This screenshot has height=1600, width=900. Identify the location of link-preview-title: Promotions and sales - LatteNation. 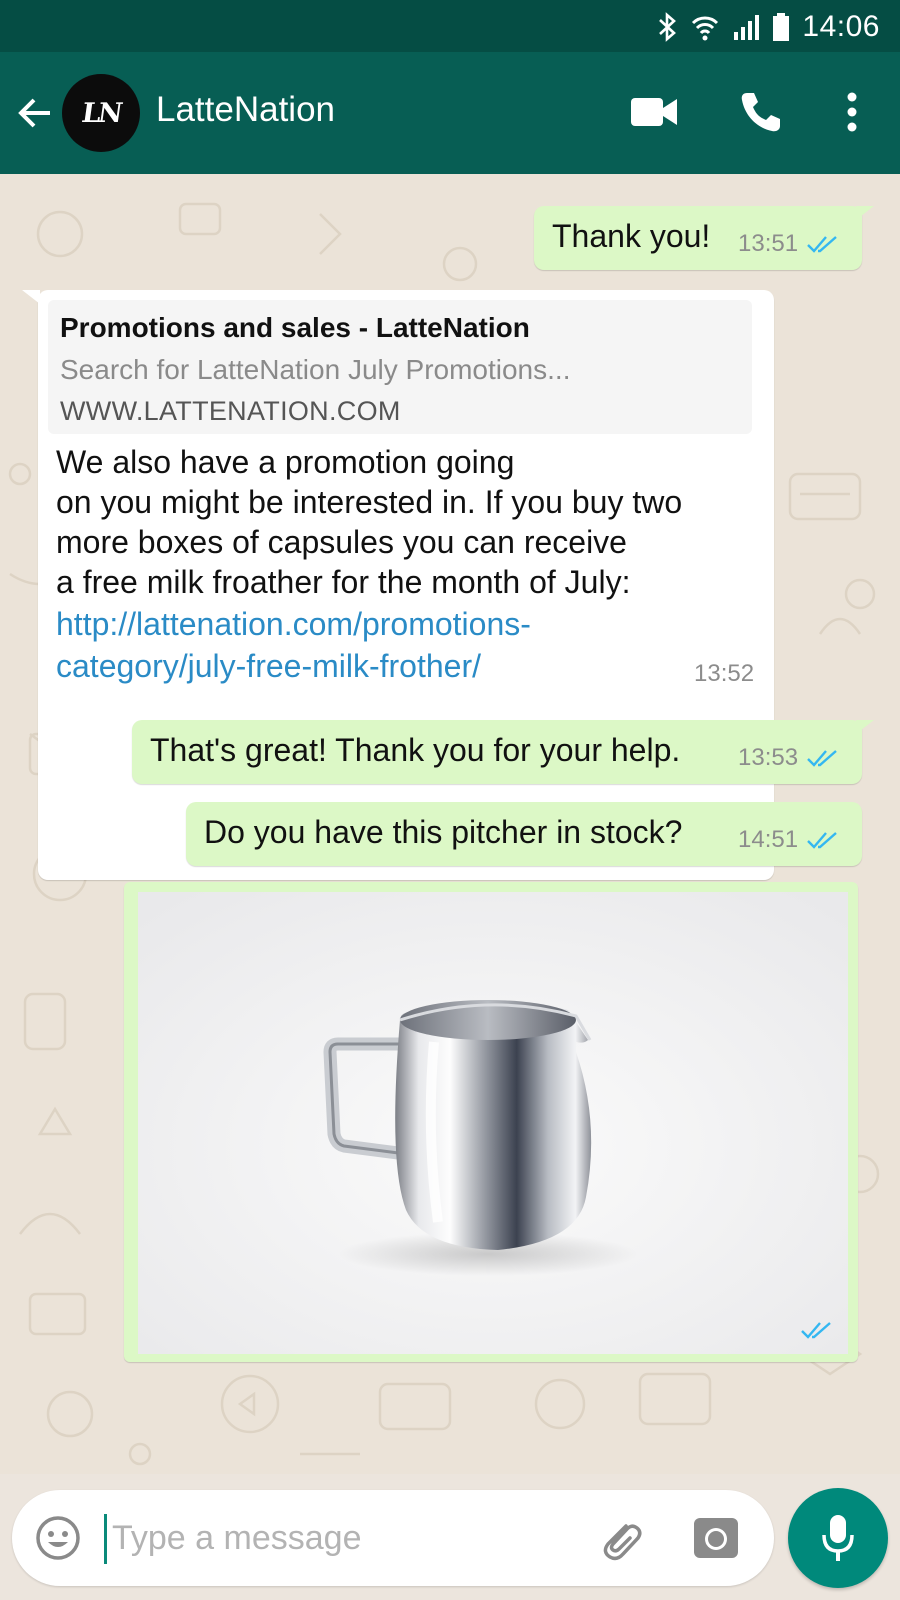
(295, 327).